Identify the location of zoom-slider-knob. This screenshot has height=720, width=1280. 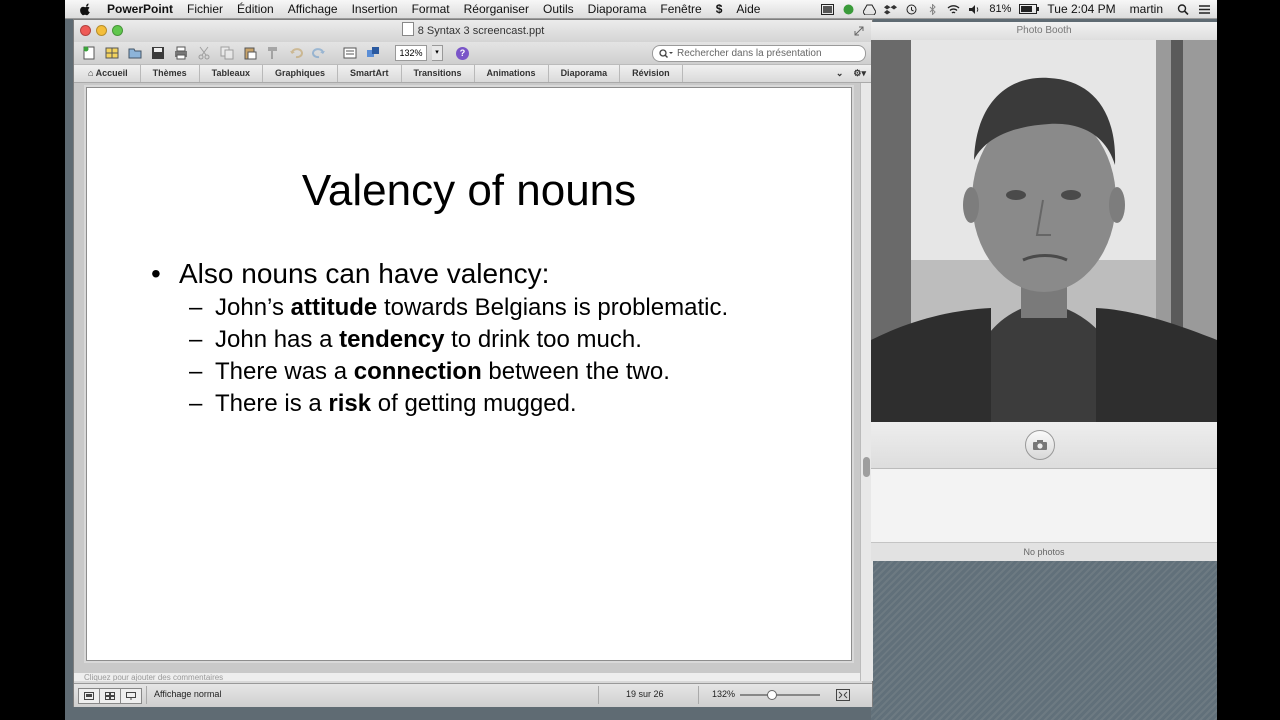
(772, 695).